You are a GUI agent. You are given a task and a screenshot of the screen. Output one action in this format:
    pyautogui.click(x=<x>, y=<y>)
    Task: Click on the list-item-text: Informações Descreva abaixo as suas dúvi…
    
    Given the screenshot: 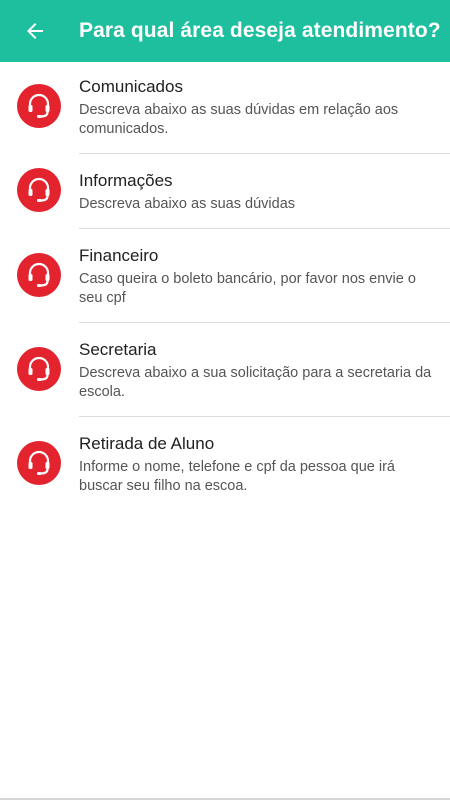 What is the action you would take?
    pyautogui.click(x=257, y=192)
    